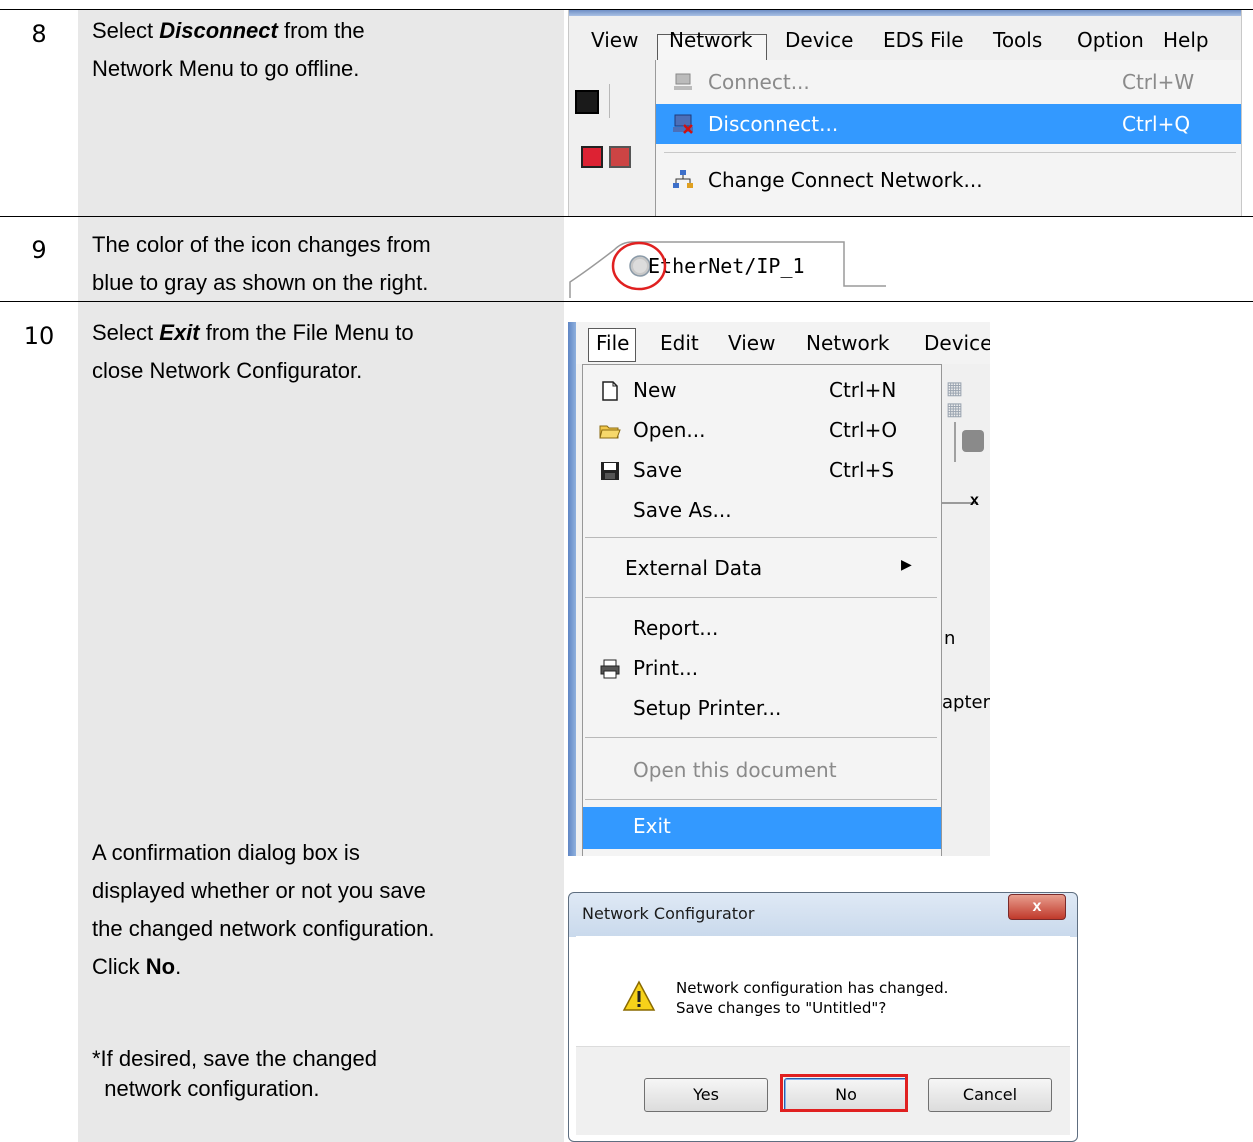 This screenshot has width=1253, height=1142. What do you see at coordinates (762, 828) in the screenshot?
I see `menu-item-exit: Exit` at bounding box center [762, 828].